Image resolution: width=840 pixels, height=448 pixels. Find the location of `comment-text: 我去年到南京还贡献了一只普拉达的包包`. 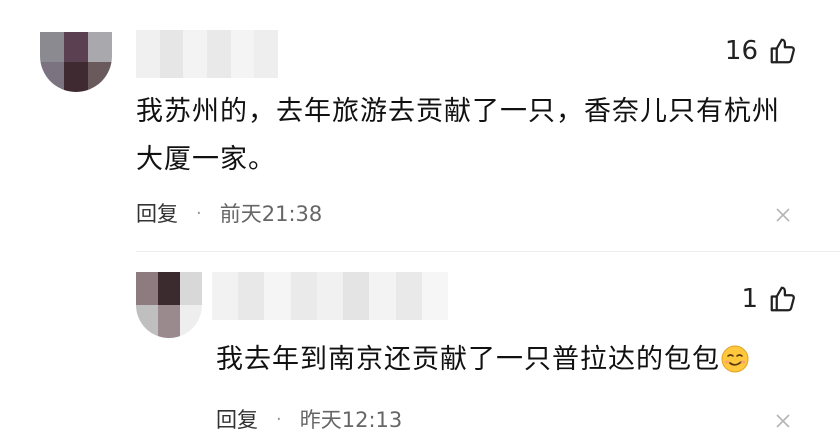

comment-text: 我去年到南京还贡献了一只普拉达的包包 is located at coordinates (506, 360).